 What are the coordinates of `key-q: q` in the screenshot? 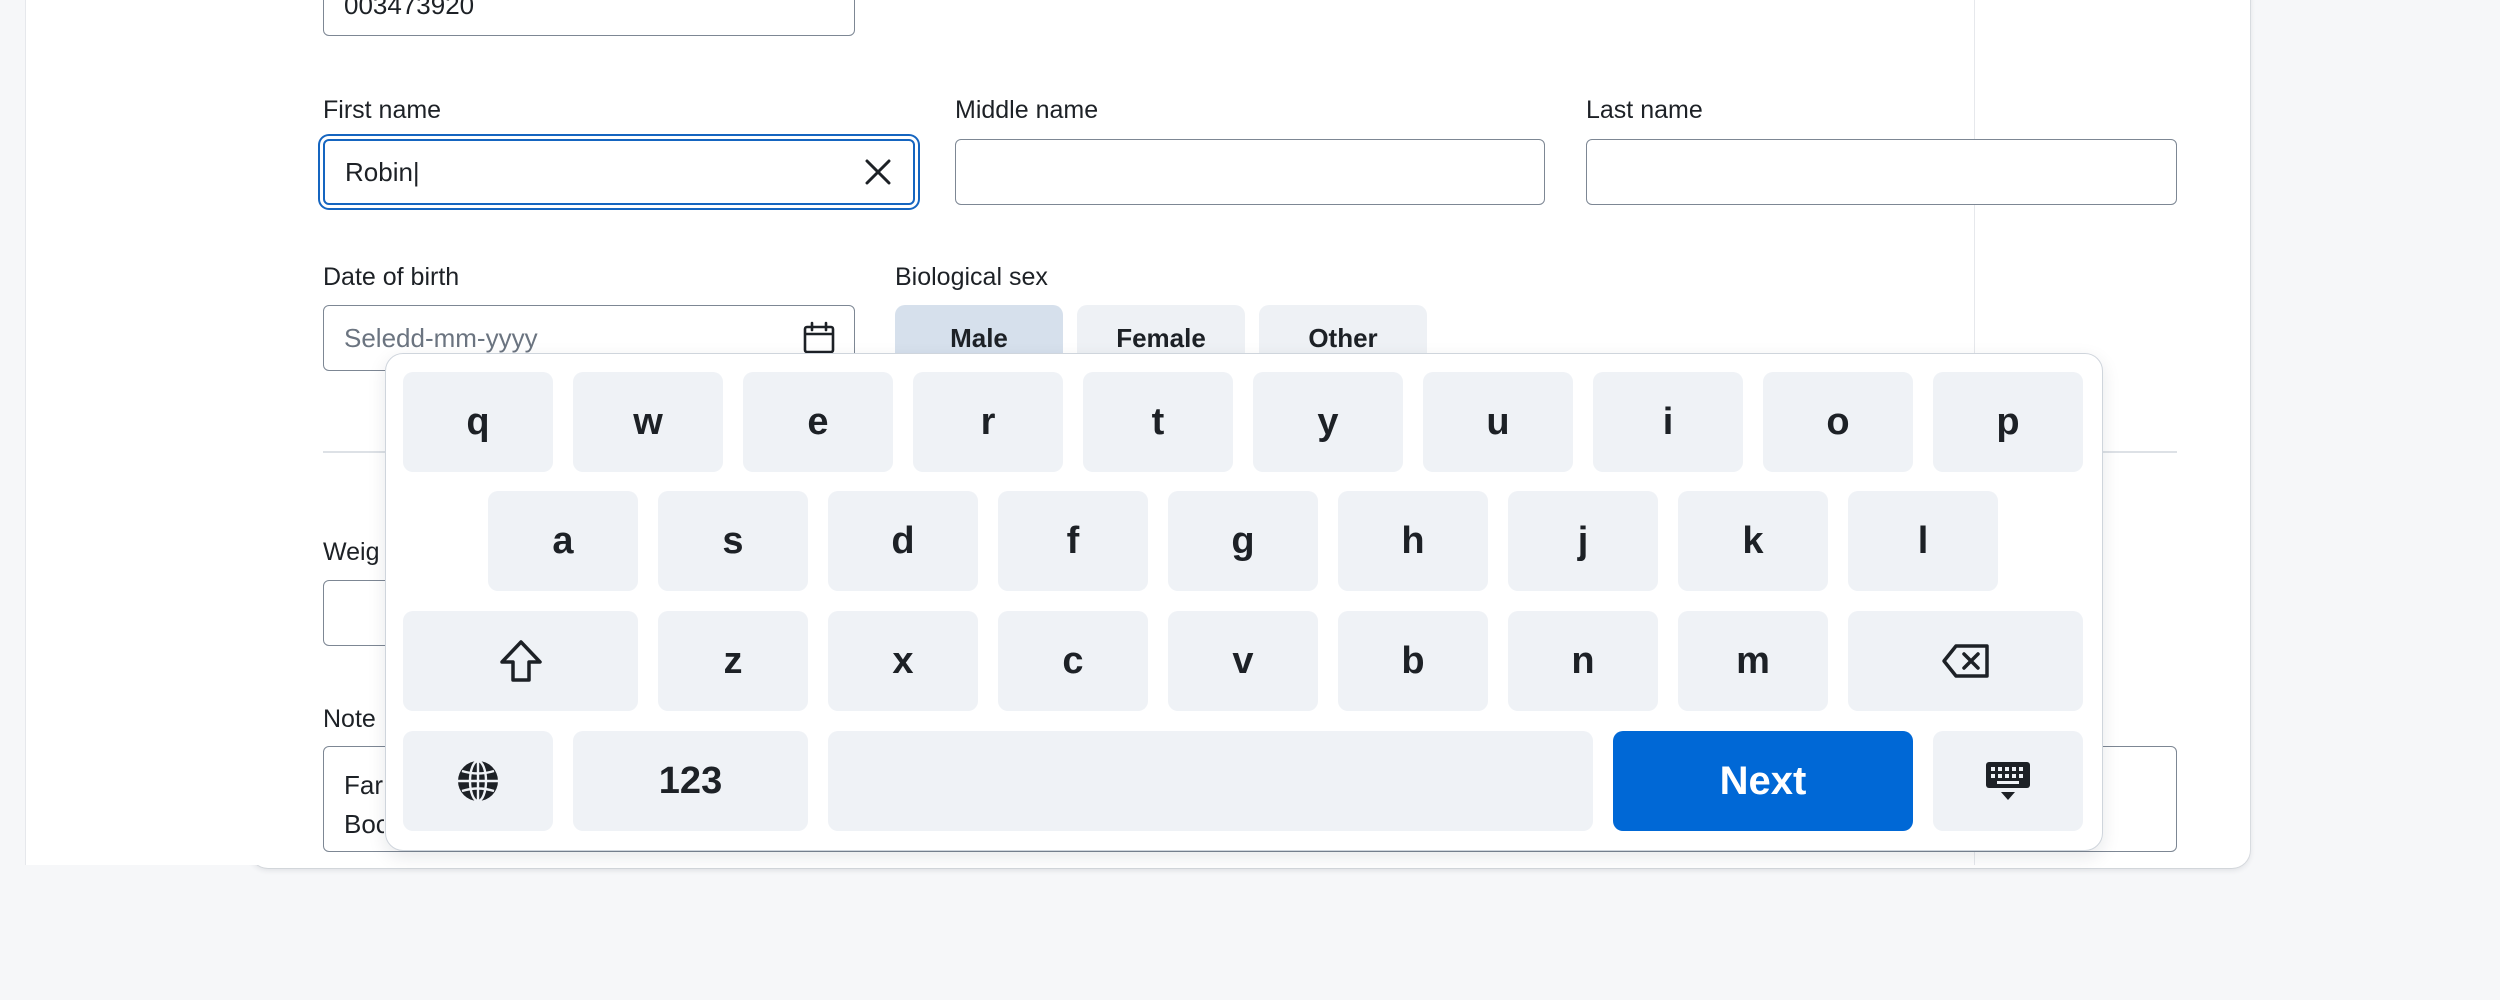 It's located at (478, 422).